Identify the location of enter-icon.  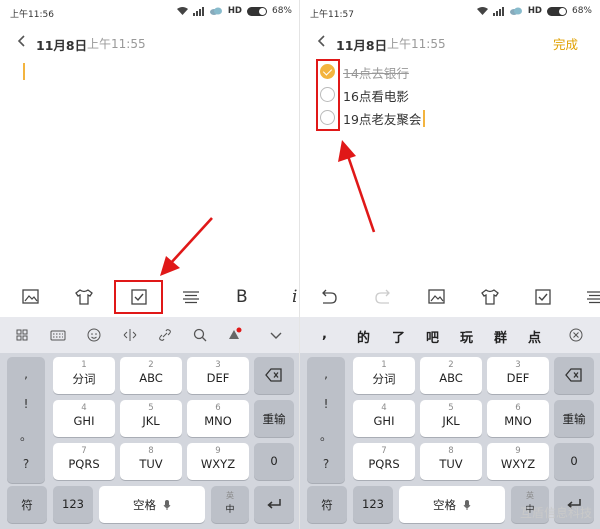
(274, 504).